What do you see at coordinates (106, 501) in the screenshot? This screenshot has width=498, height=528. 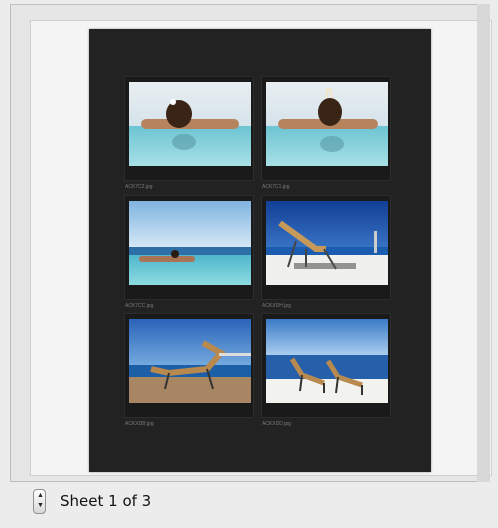 I see `sheet-count-label: Sheet 1 of 3` at bounding box center [106, 501].